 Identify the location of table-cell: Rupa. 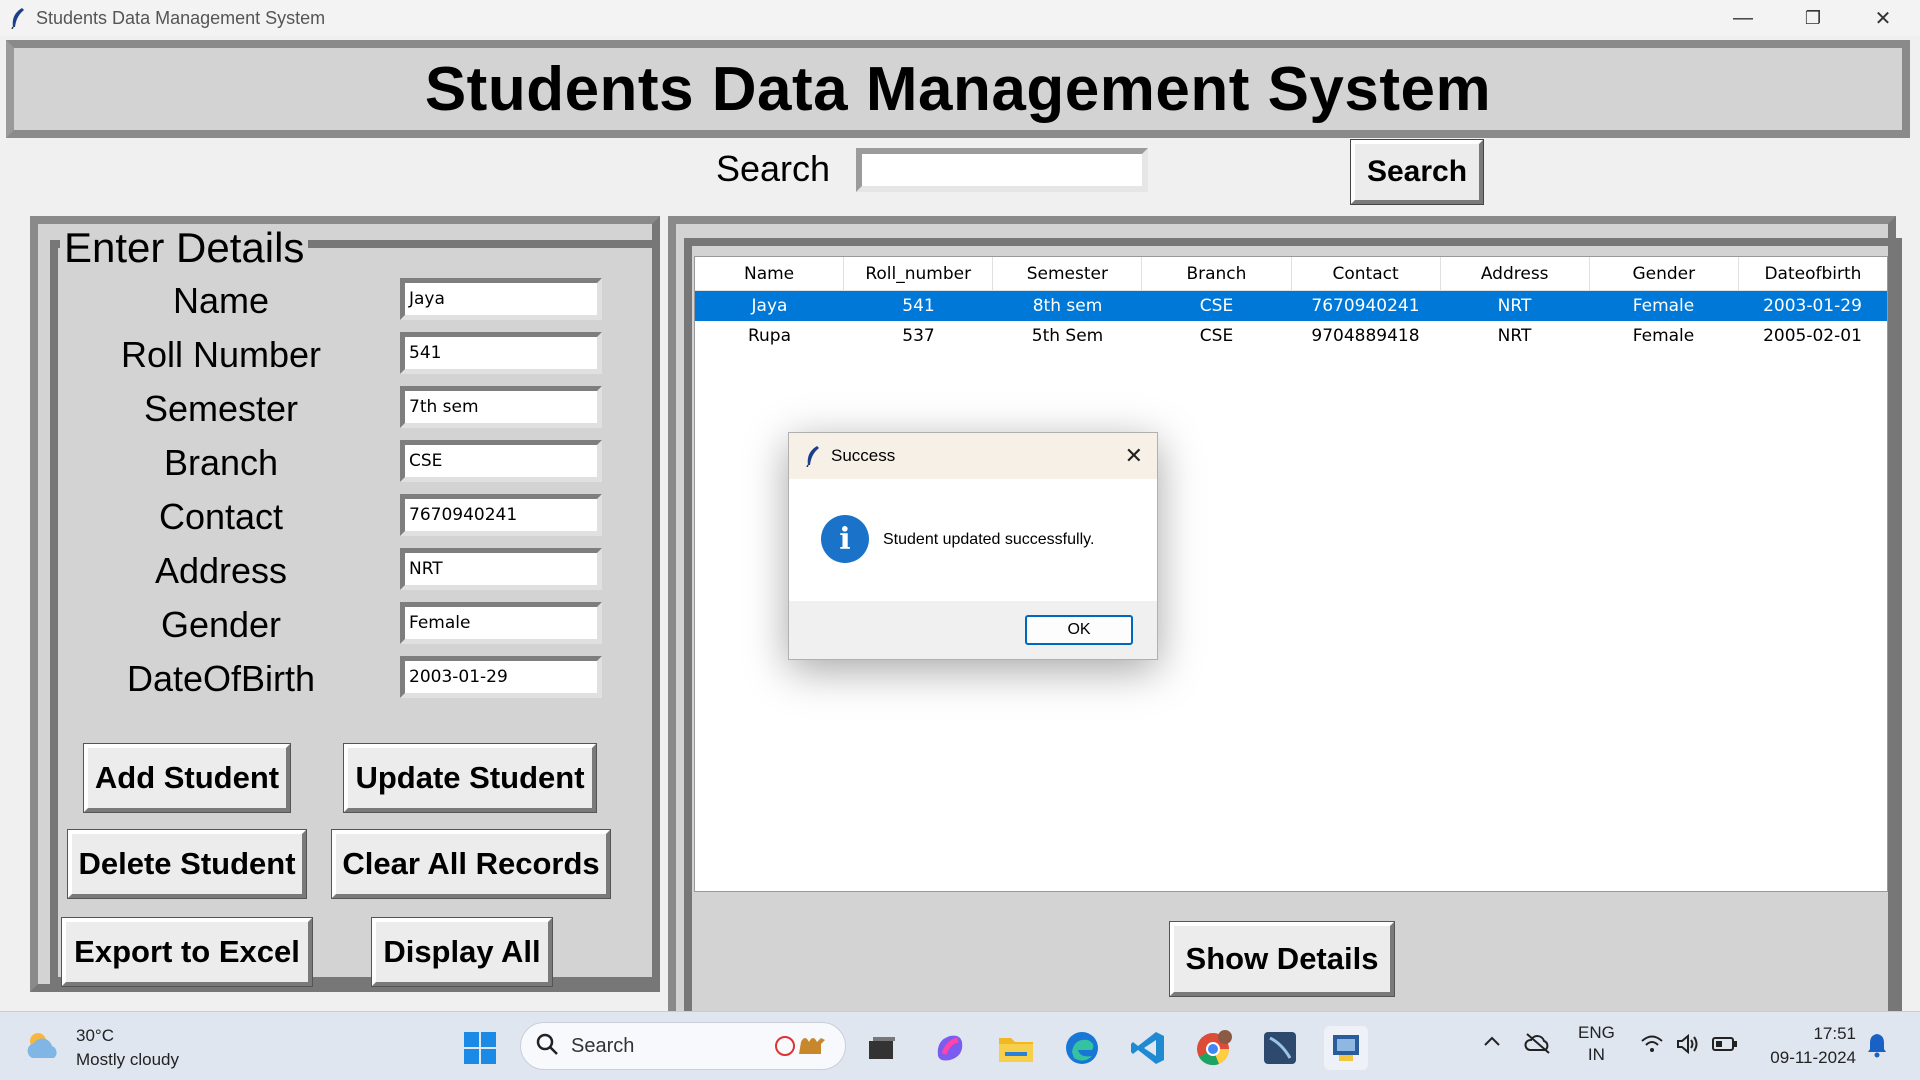
(769, 336).